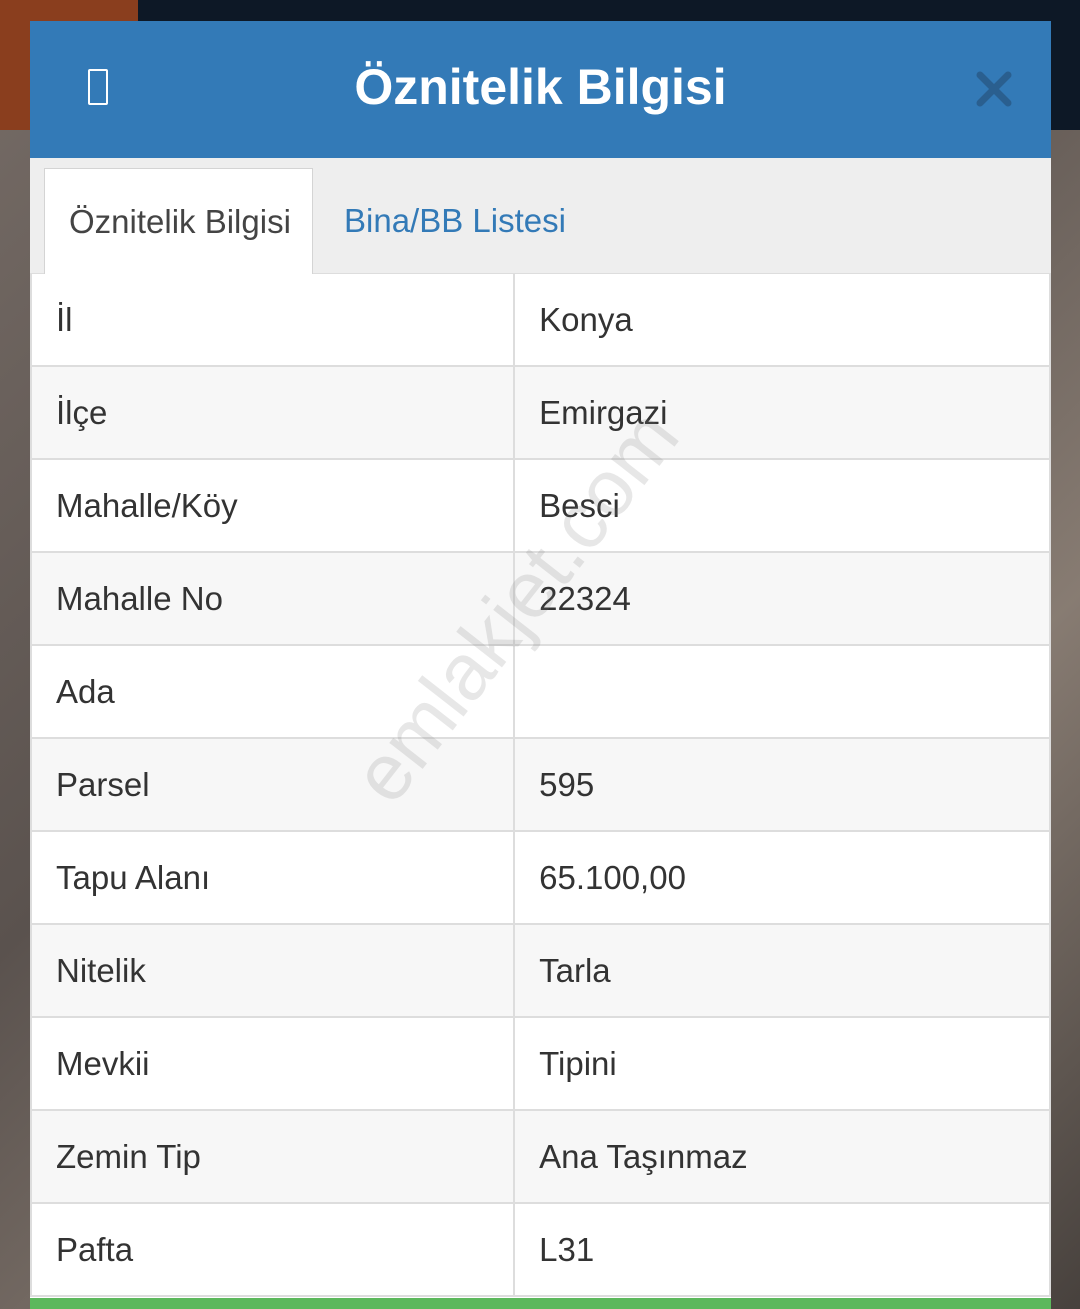 The width and height of the screenshot is (1080, 1309). What do you see at coordinates (567, 784) in the screenshot?
I see `row-value: 595` at bounding box center [567, 784].